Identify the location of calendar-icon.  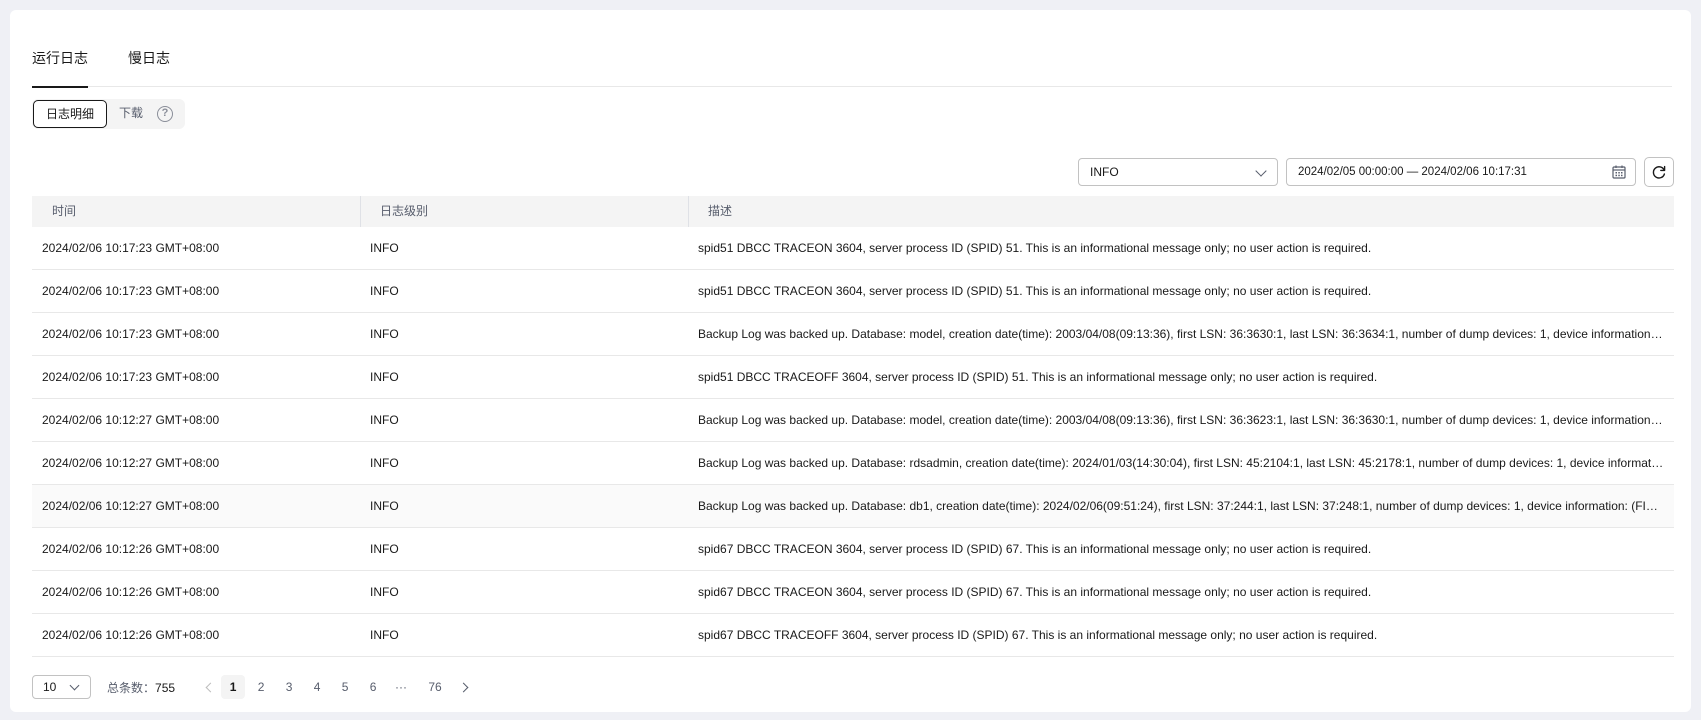
(1619, 172).